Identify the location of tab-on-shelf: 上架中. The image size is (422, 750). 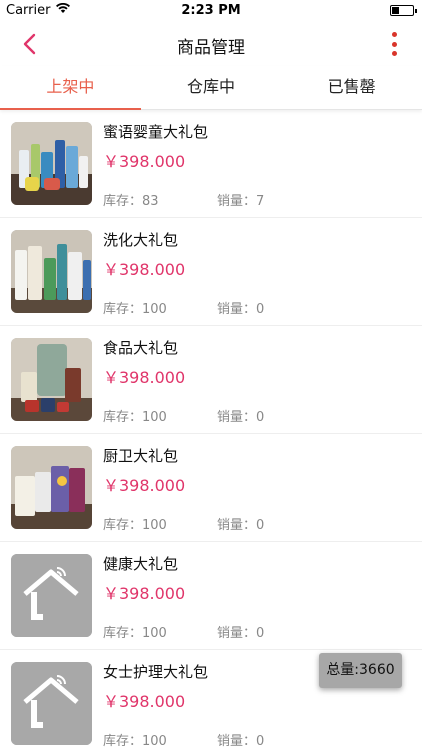
(70, 88).